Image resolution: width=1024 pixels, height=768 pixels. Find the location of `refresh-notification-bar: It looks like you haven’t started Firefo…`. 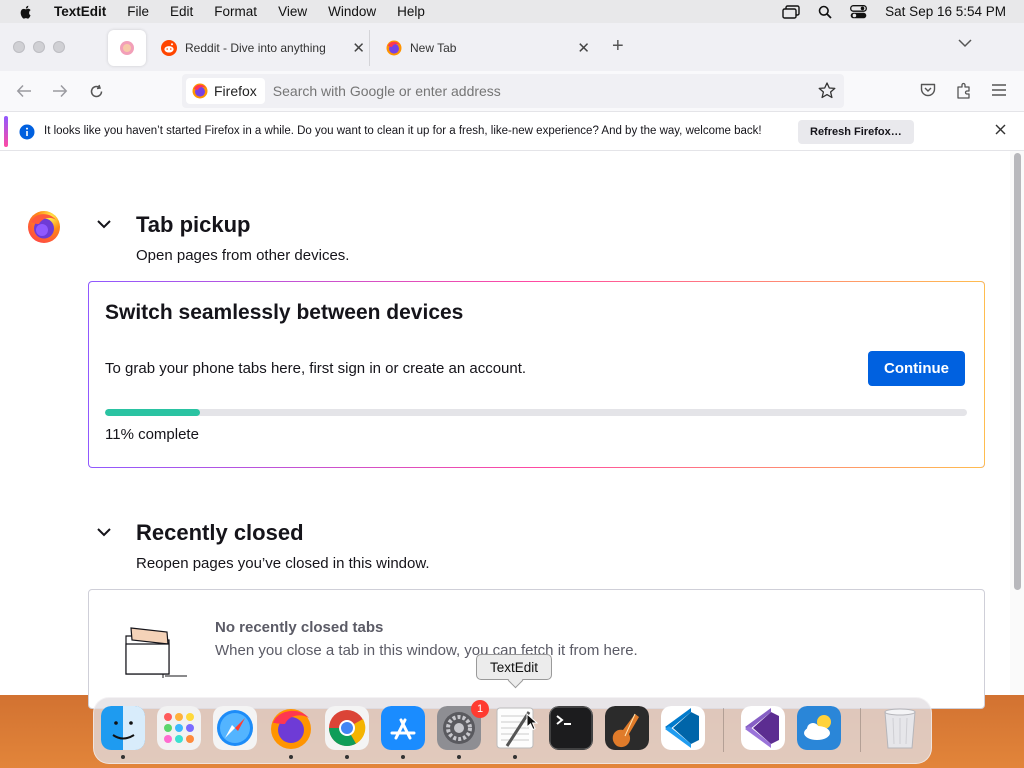

refresh-notification-bar: It looks like you haven’t started Firefo… is located at coordinates (512, 131).